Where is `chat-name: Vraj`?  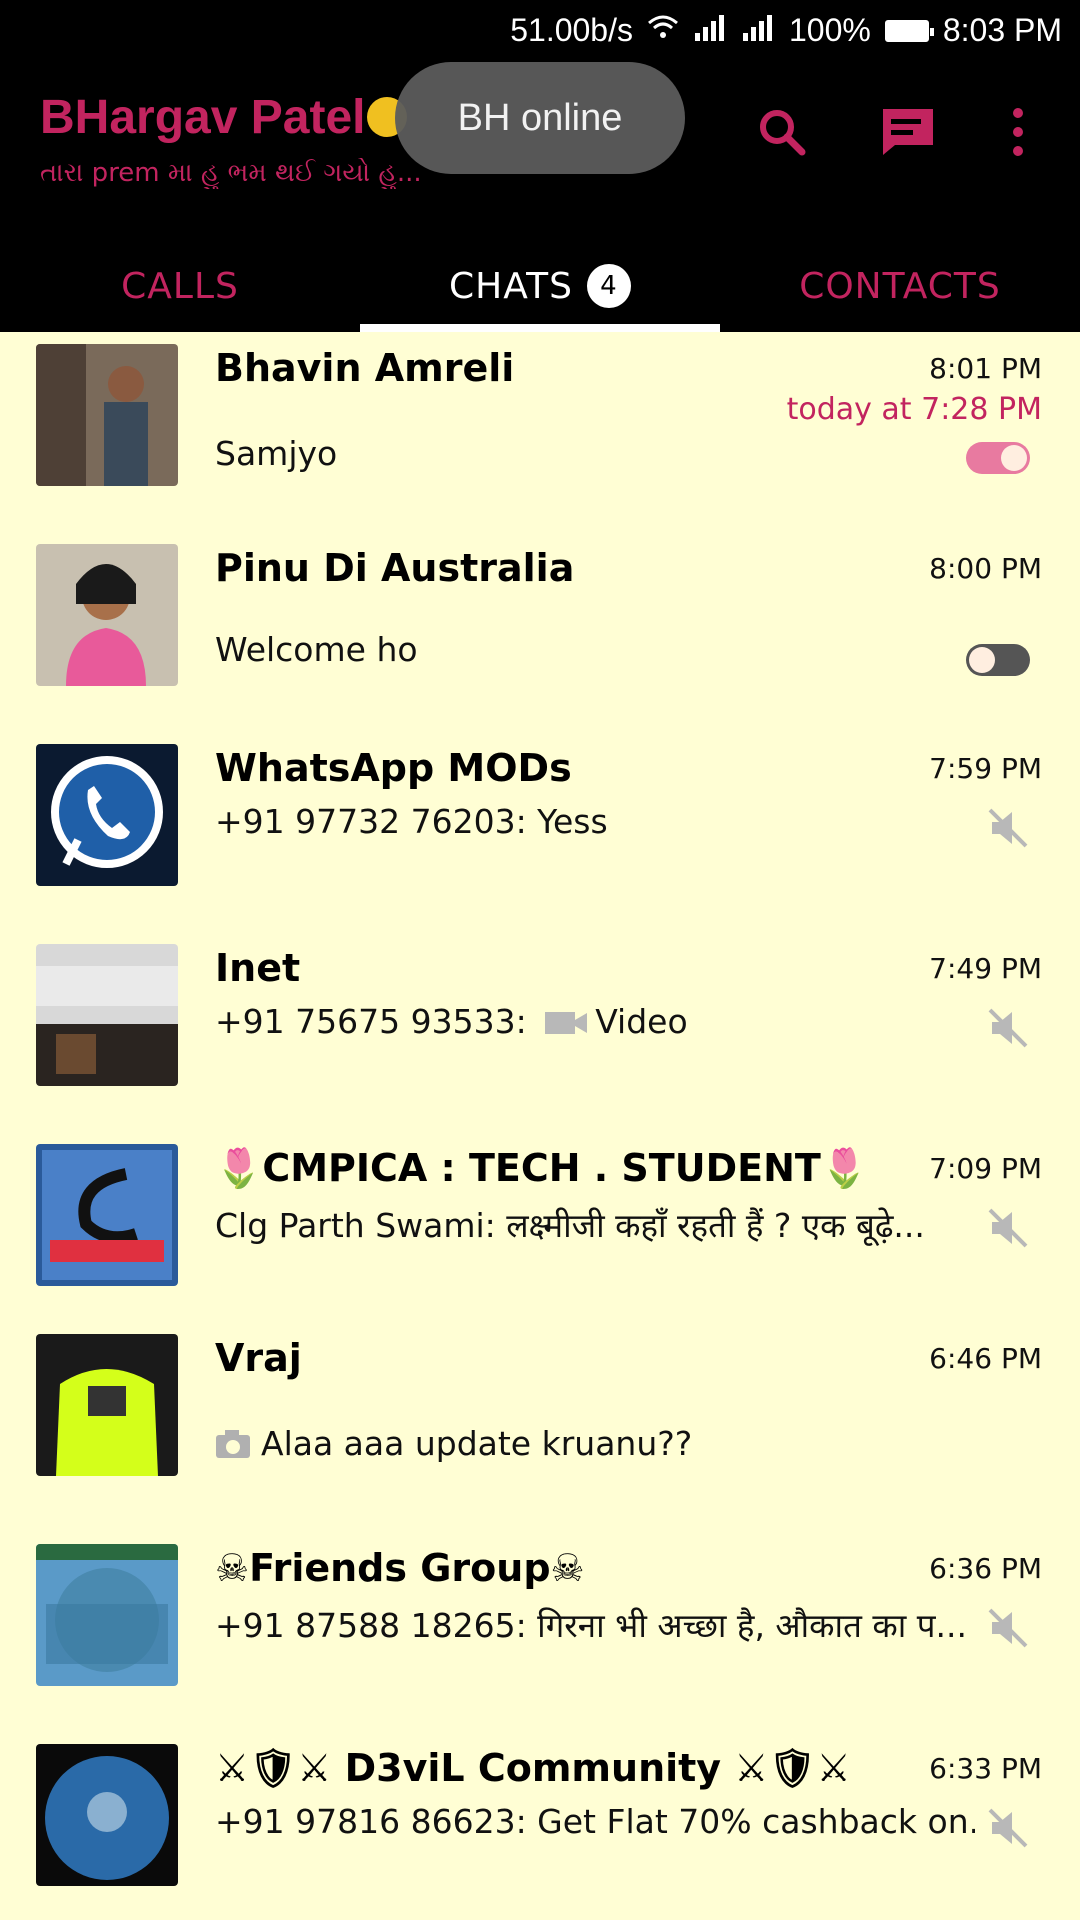
chat-name: Vraj is located at coordinates (258, 1358).